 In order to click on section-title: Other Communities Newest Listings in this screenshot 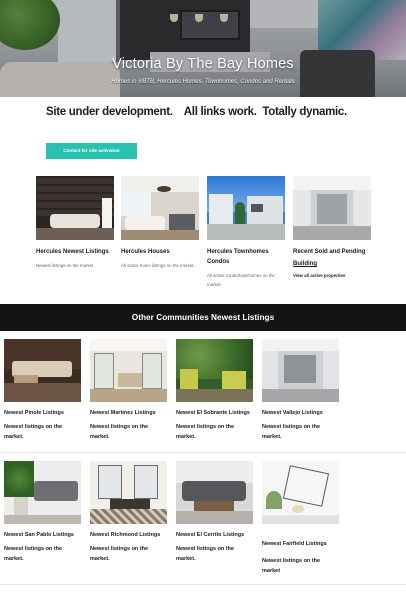, I will do `click(203, 317)`.